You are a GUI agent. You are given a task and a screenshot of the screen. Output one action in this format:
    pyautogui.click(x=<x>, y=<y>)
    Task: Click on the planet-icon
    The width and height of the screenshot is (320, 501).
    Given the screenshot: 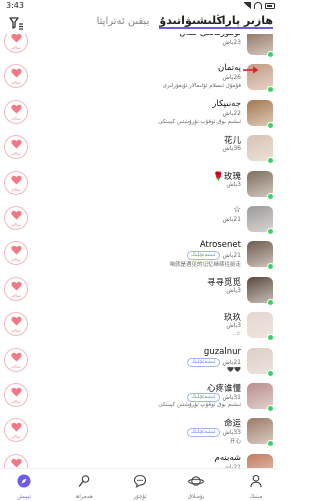 What is the action you would take?
    pyautogui.click(x=196, y=481)
    